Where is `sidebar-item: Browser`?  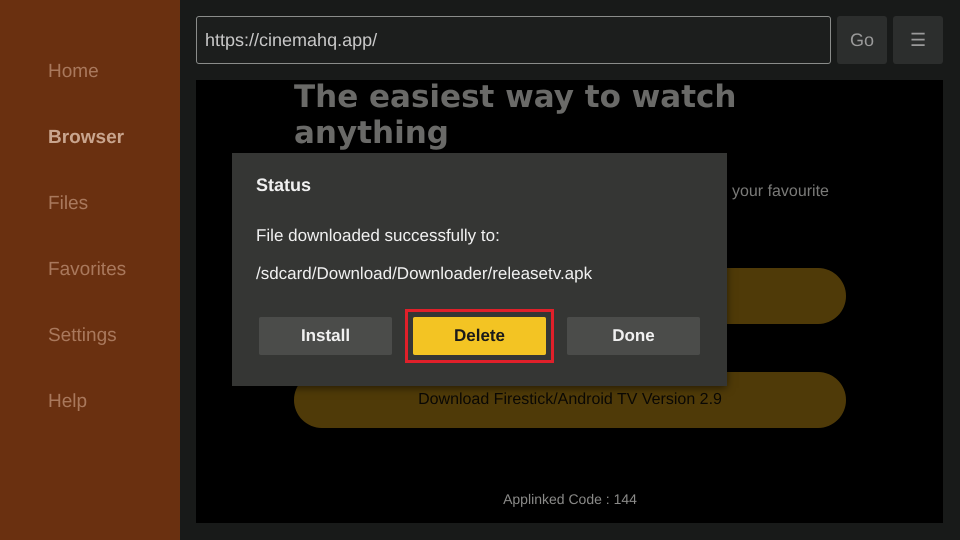
sidebar-item: Browser is located at coordinates (90, 138).